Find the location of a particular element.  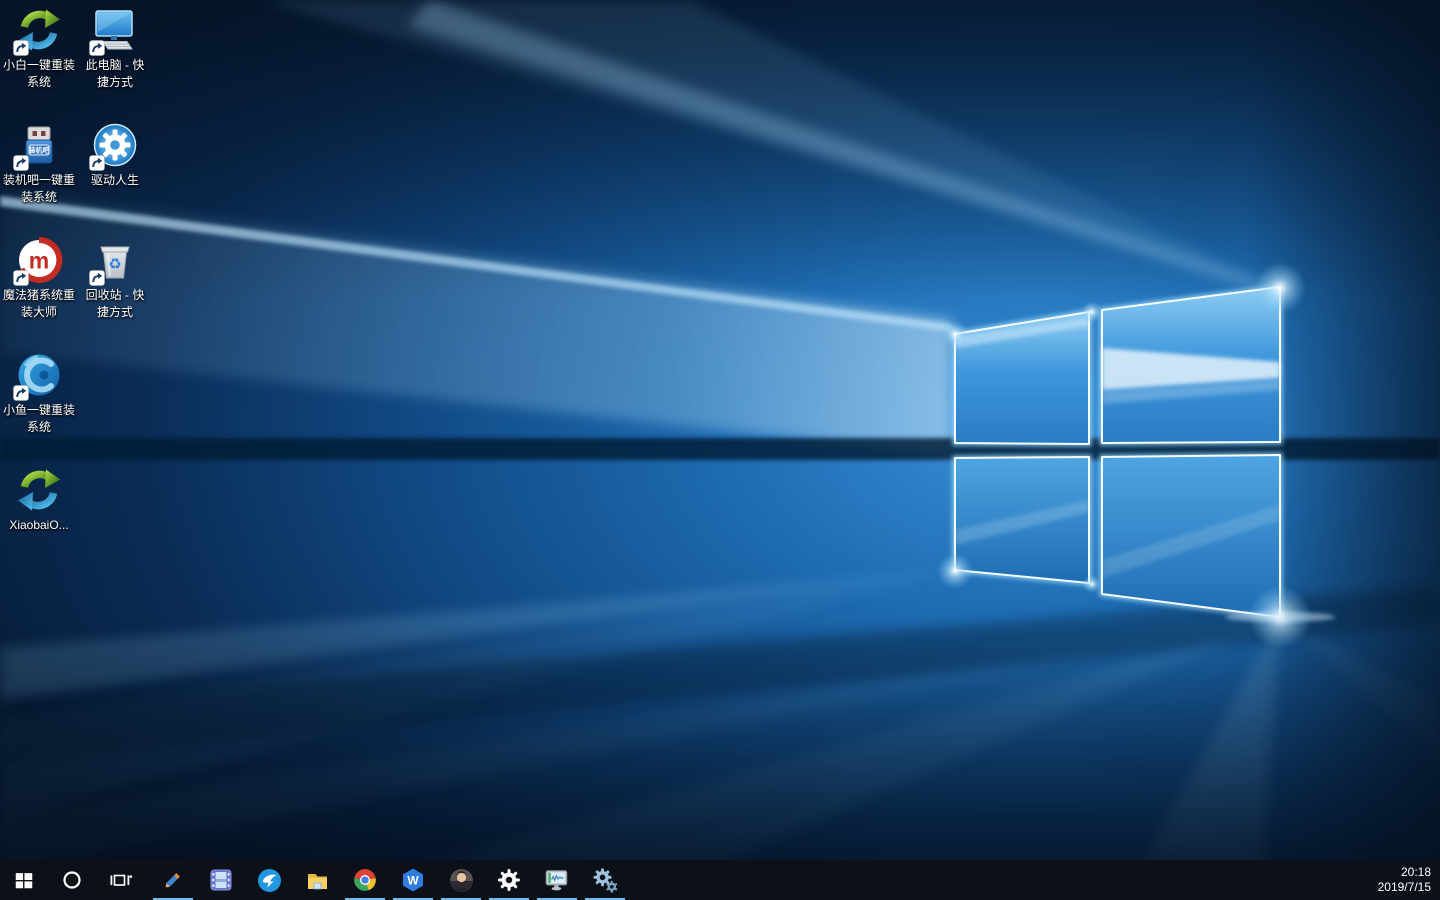

taskbar-dingtalk-app is located at coordinates (269, 880).